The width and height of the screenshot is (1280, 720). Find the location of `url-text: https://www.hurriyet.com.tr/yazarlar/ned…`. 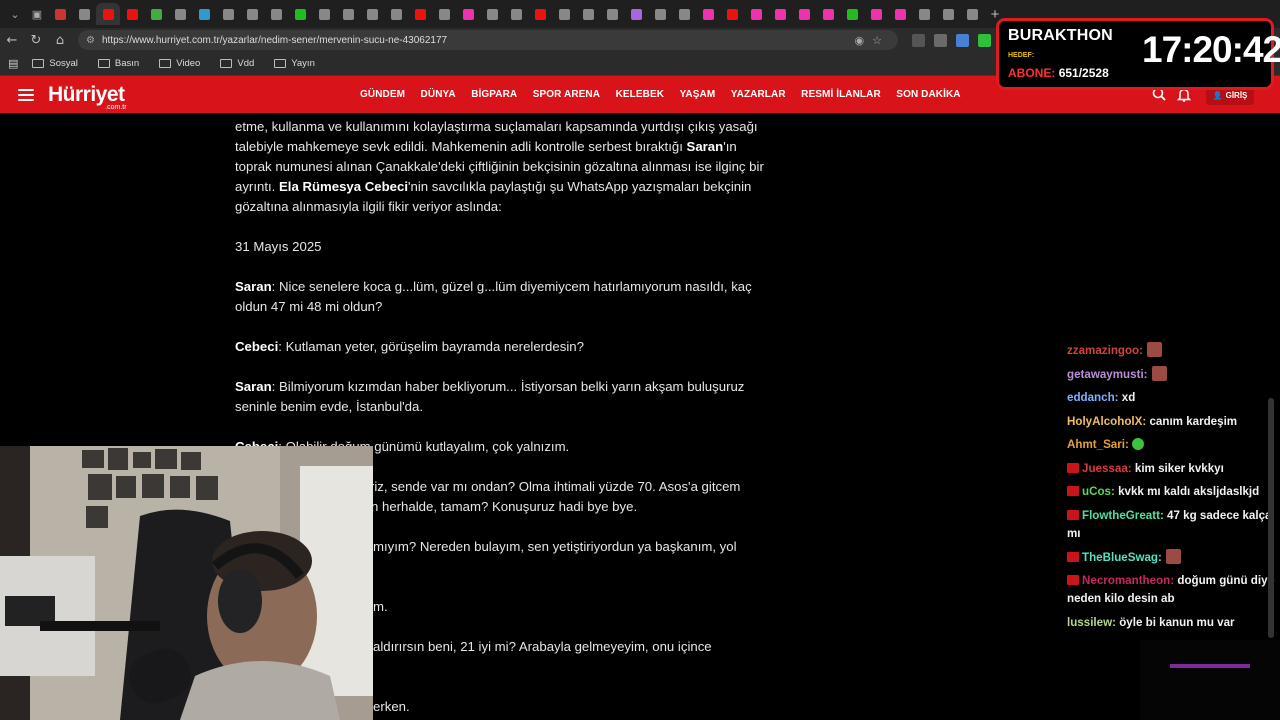

url-text: https://www.hurriyet.com.tr/yazarlar/ned… is located at coordinates (274, 40).